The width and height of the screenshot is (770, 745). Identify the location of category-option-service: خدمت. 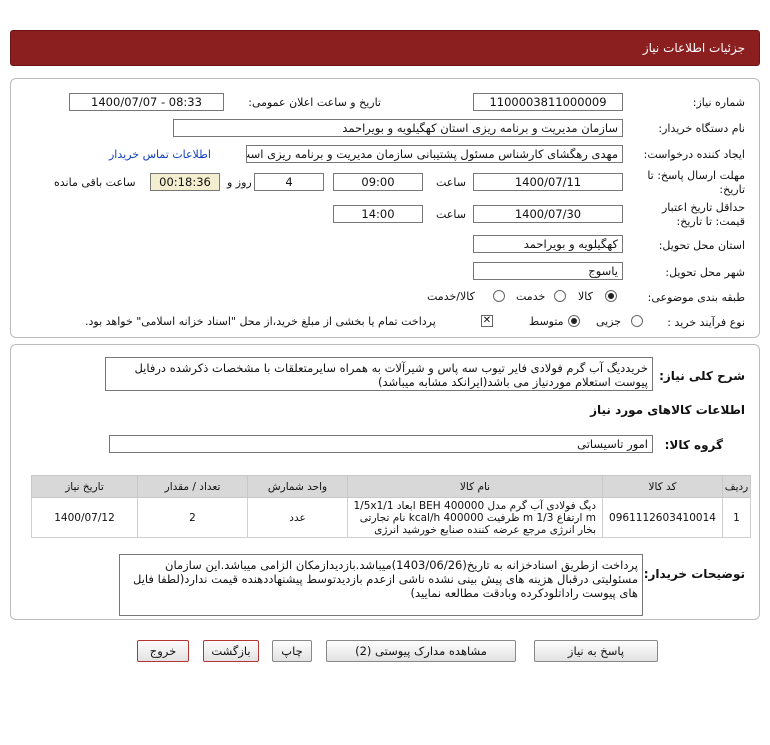
(531, 296).